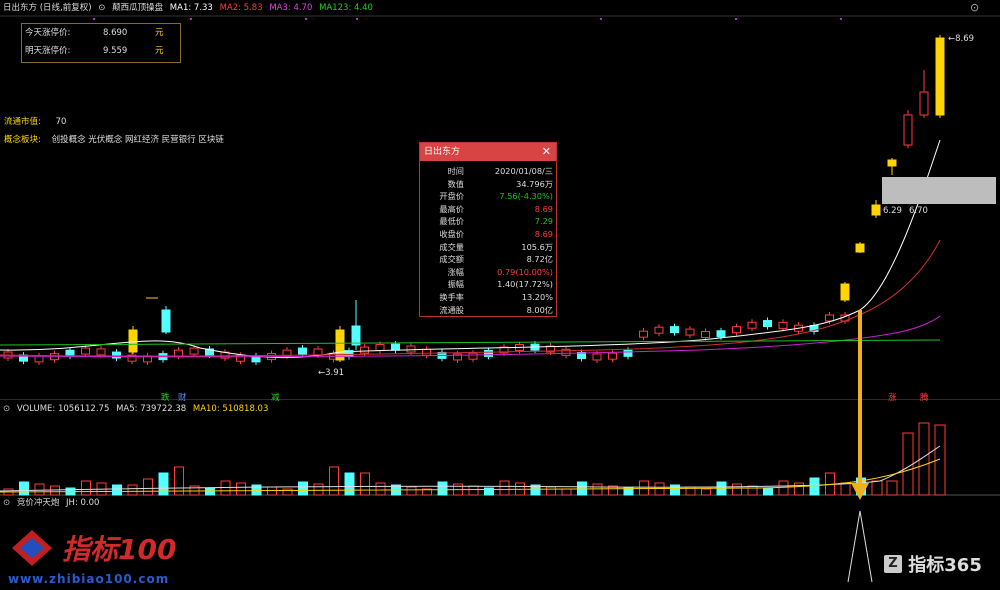  Describe the element at coordinates (488, 221) in the screenshot. I see `popup-row: 最低价 7.29` at that location.